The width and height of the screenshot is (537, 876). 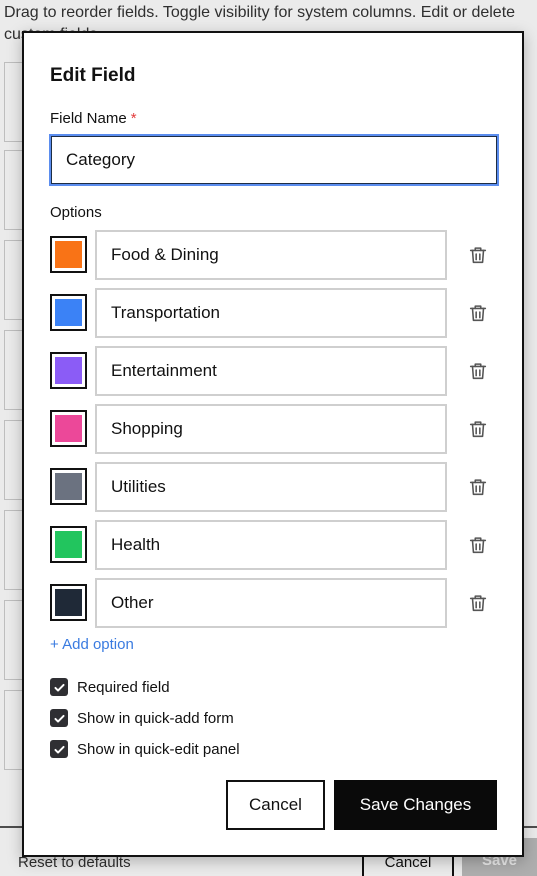 I want to click on checkbox-row: Show in quick-edit panel, so click(x=145, y=749).